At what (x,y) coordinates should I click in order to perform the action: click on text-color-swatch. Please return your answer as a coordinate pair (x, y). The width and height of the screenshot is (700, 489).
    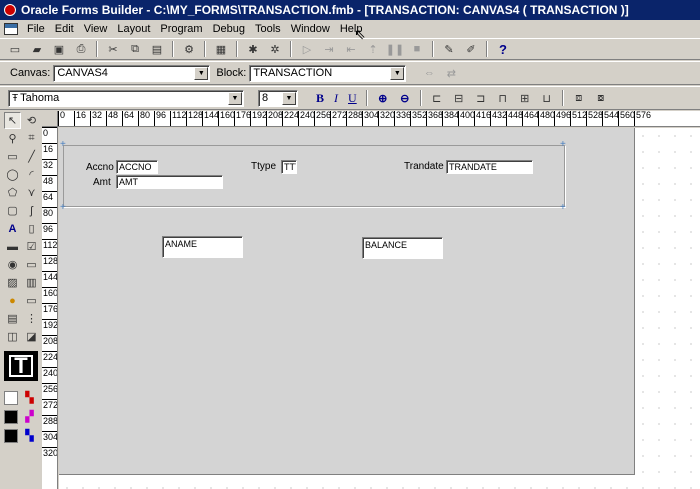
    Looking at the image, I should click on (11, 436).